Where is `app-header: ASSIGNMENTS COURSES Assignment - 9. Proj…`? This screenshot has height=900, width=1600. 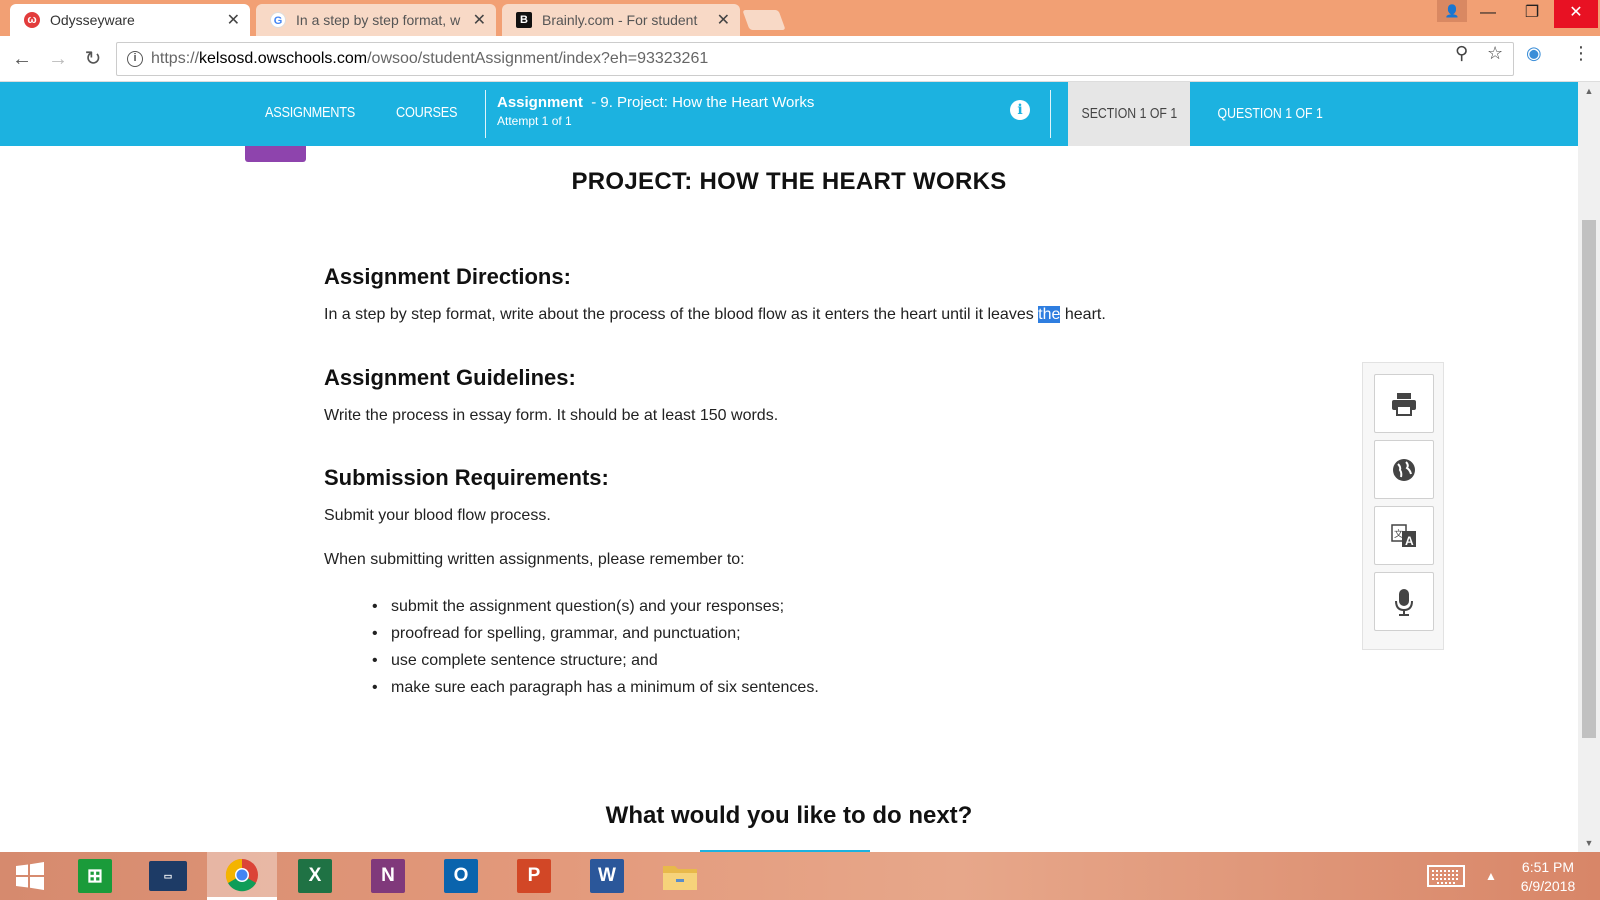 app-header: ASSIGNMENTS COURSES Assignment - 9. Proj… is located at coordinates (800, 114).